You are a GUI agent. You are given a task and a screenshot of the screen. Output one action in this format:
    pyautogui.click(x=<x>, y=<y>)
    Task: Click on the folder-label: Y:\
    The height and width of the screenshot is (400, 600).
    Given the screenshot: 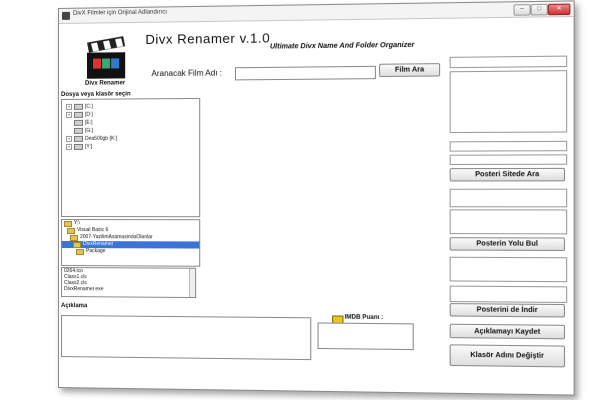 What is the action you would take?
    pyautogui.click(x=76, y=223)
    